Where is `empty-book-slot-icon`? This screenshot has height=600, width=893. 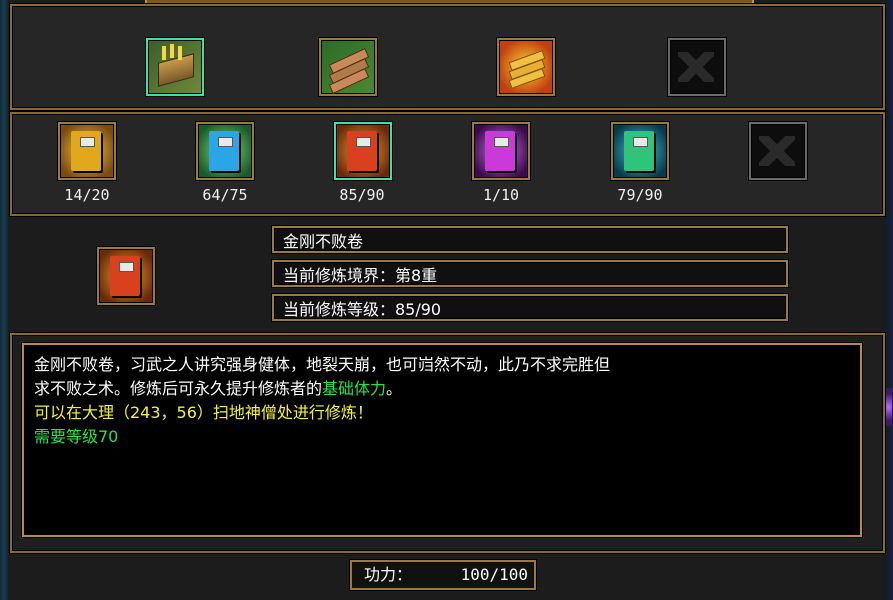
empty-book-slot-icon is located at coordinates (778, 151).